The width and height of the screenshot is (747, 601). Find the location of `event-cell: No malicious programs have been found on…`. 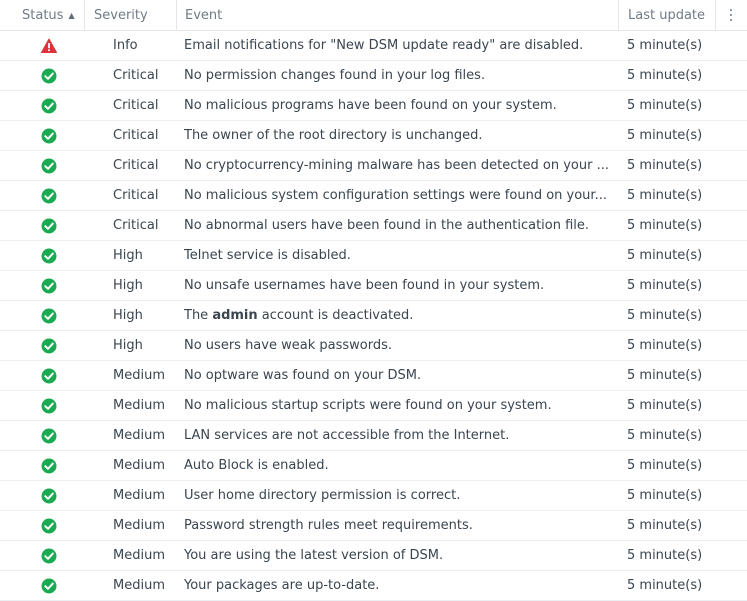

event-cell: No malicious programs have been found on… is located at coordinates (397, 106).